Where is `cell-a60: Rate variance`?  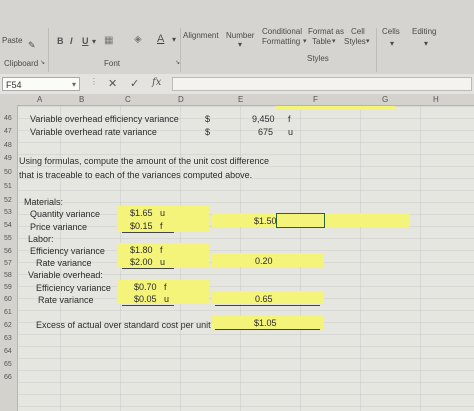 cell-a60: Rate variance is located at coordinates (66, 300).